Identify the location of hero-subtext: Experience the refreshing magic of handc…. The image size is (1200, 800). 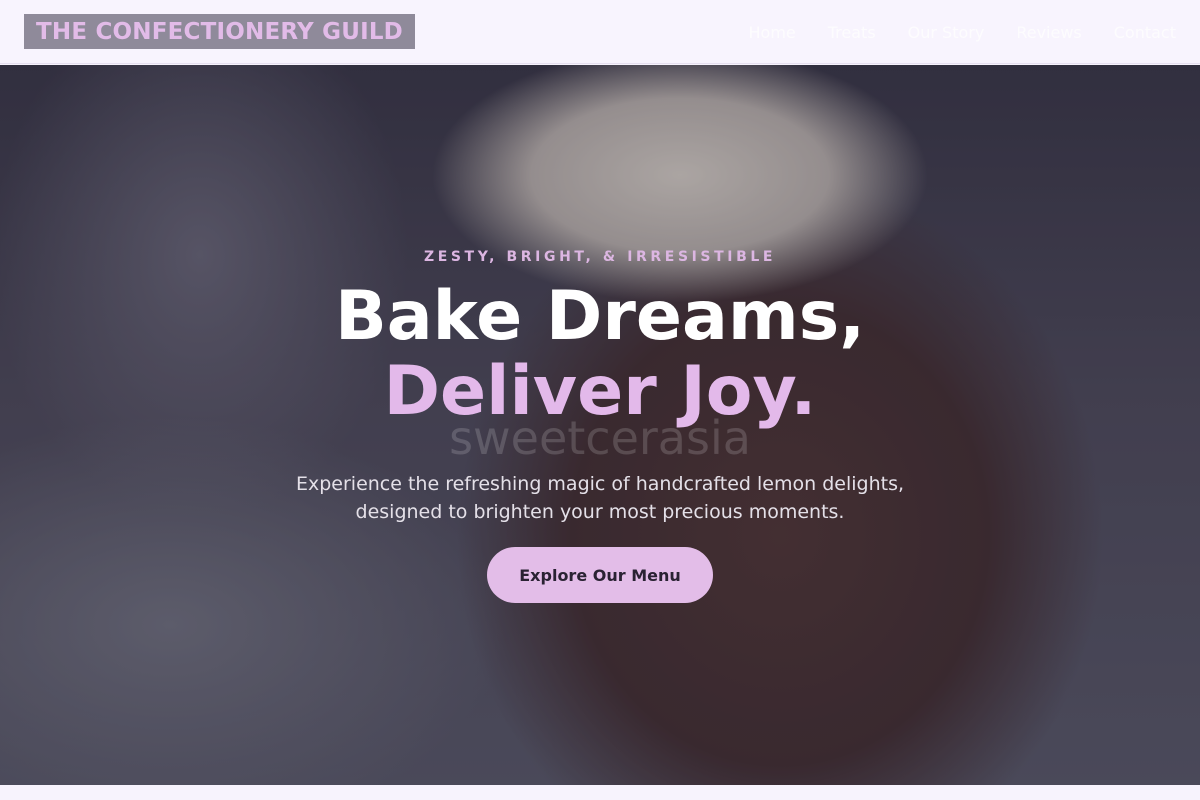
(600, 498).